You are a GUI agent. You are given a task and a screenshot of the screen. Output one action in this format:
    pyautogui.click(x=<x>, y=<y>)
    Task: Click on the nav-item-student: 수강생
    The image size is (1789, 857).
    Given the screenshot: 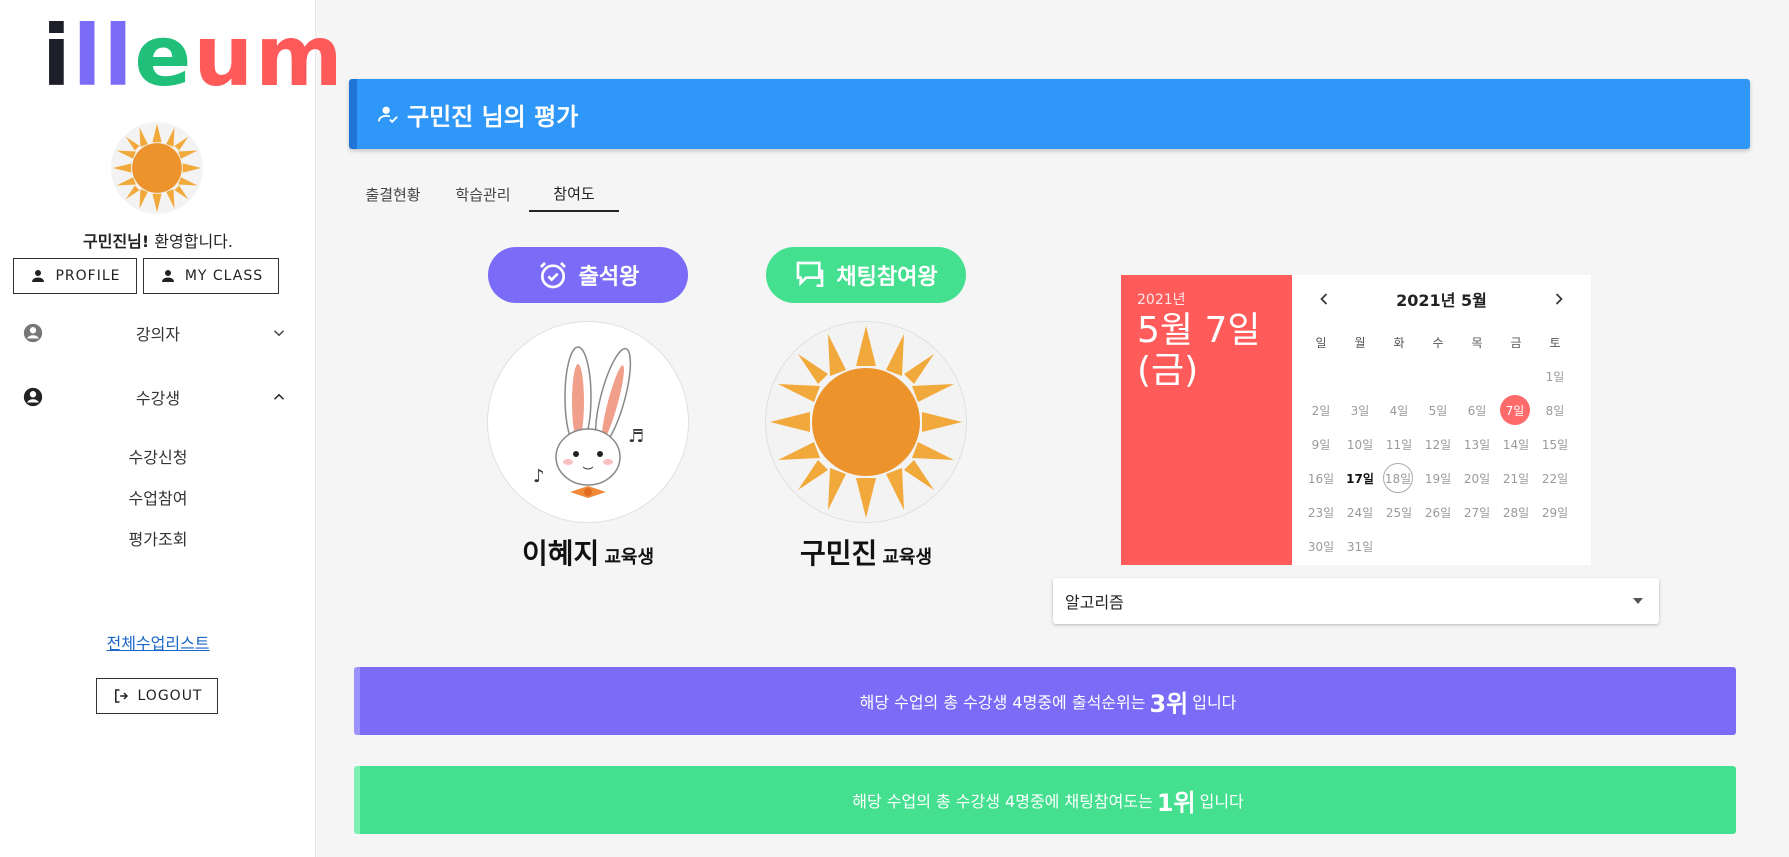 What is the action you would take?
    pyautogui.click(x=158, y=397)
    